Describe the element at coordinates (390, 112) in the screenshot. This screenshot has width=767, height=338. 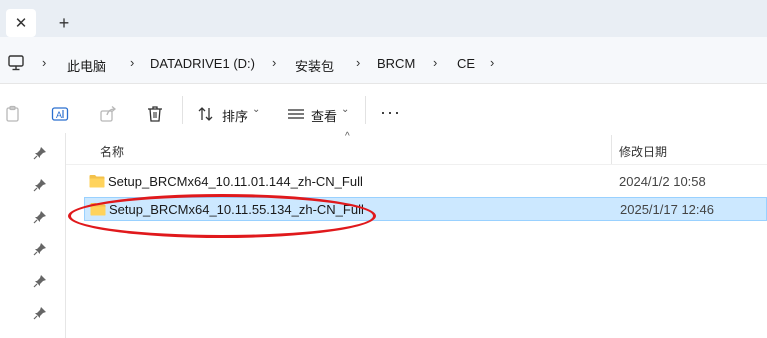
I see `more-options-button: ···` at that location.